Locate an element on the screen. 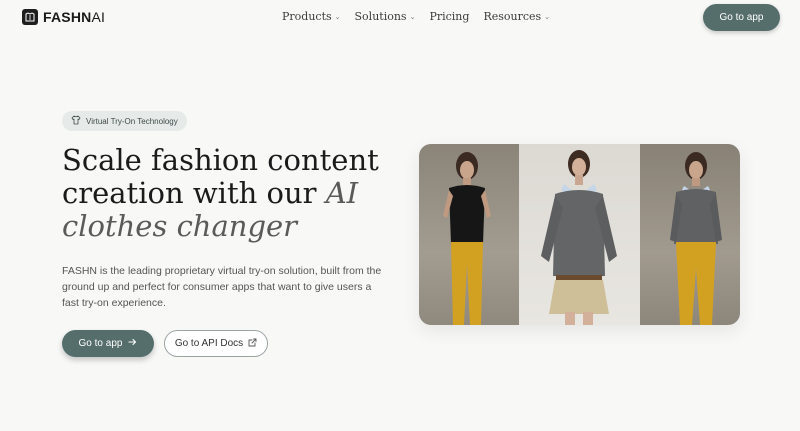 Image resolution: width=800 pixels, height=431 pixels. arrow-right-icon is located at coordinates (132, 343).